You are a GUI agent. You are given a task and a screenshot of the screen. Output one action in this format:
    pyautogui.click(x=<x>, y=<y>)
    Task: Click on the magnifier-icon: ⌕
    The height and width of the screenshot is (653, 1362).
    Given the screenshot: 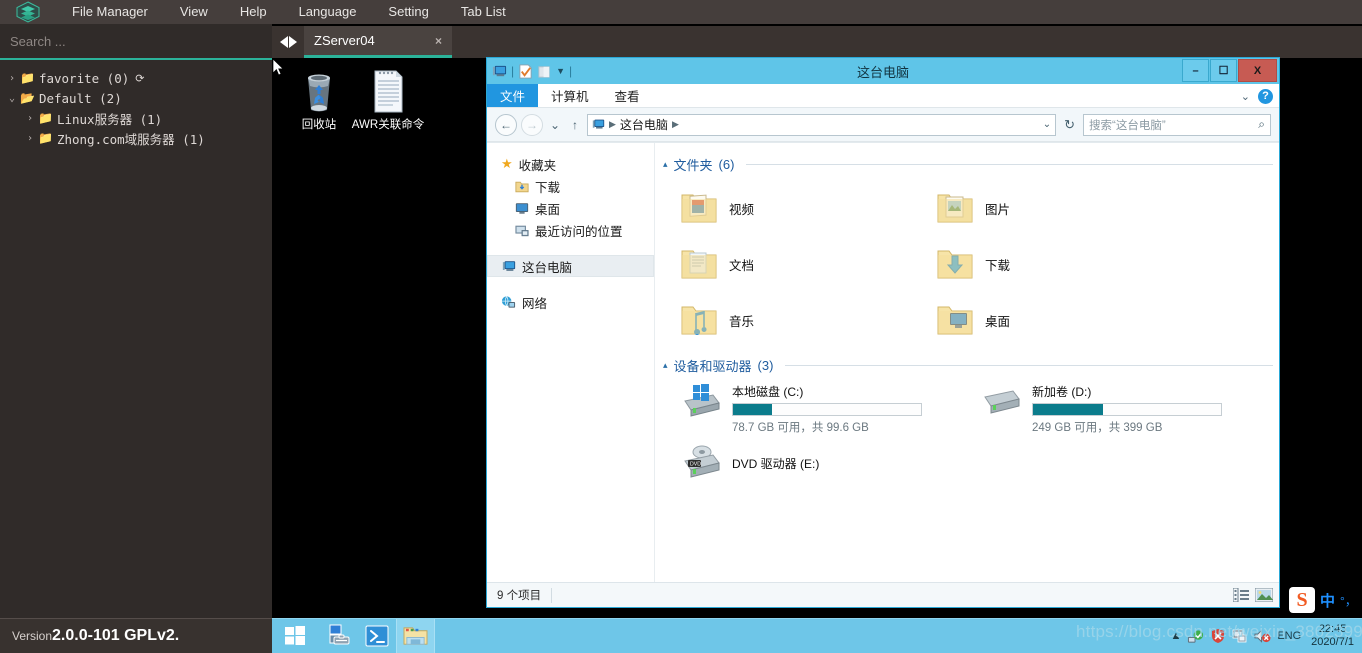 What is the action you would take?
    pyautogui.click(x=1261, y=124)
    